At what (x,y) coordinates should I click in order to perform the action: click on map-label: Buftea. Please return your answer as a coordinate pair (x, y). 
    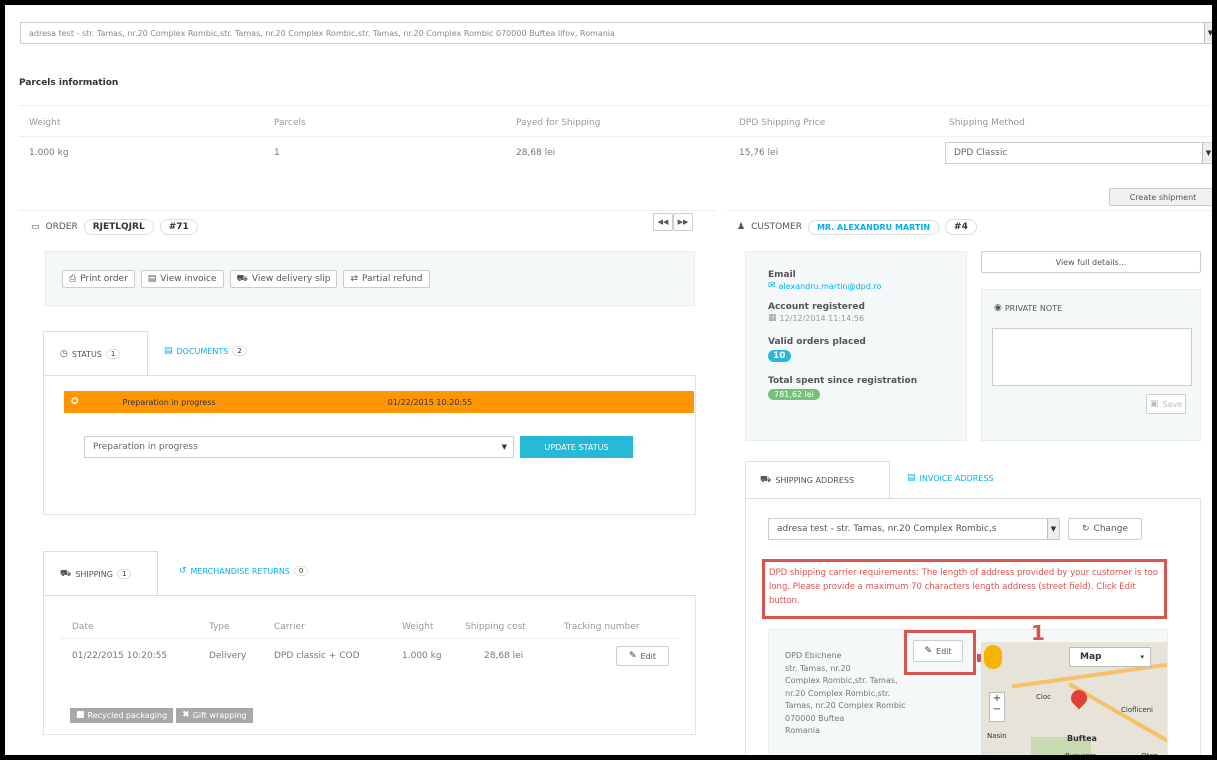
    Looking at the image, I should click on (1082, 738).